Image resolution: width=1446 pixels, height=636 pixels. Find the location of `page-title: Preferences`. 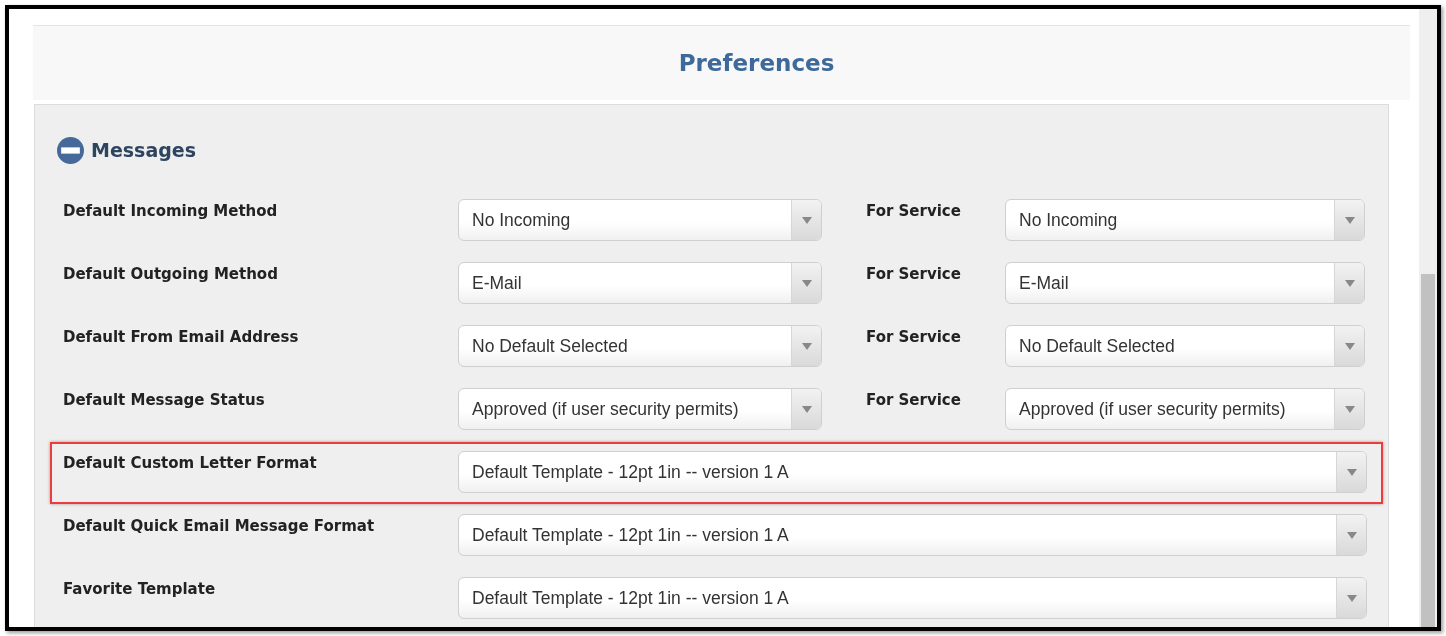

page-title: Preferences is located at coordinates (756, 63).